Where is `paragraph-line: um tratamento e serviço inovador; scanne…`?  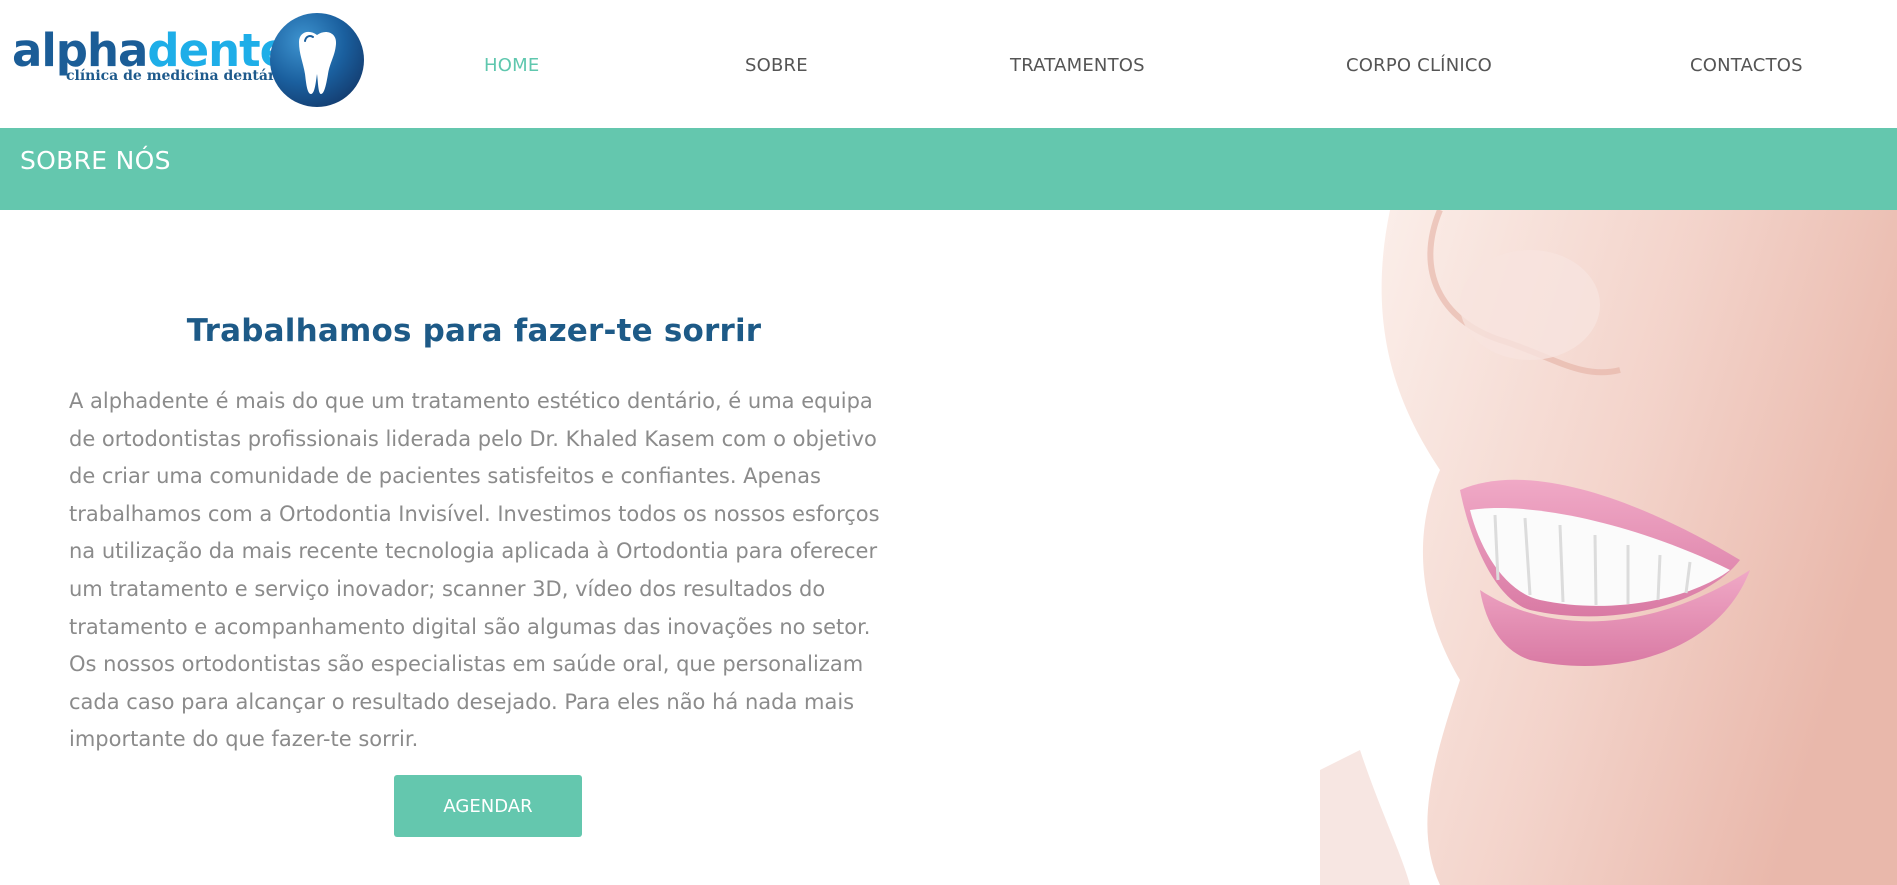 paragraph-line: um tratamento e serviço inovador; scanne… is located at coordinates (447, 588).